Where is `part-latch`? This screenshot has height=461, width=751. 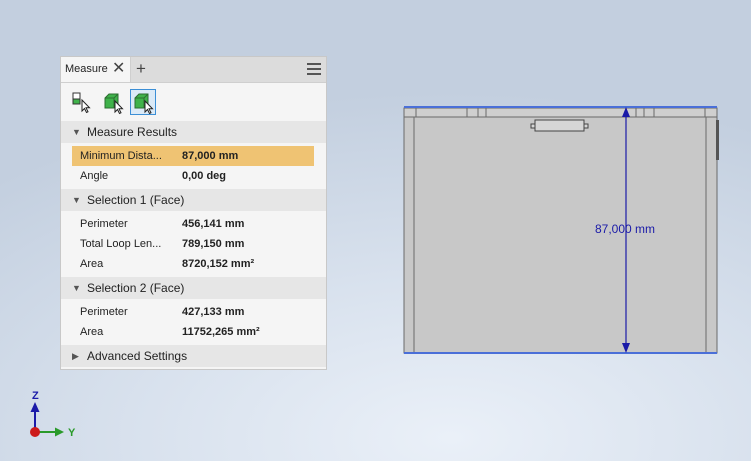 part-latch is located at coordinates (559, 125).